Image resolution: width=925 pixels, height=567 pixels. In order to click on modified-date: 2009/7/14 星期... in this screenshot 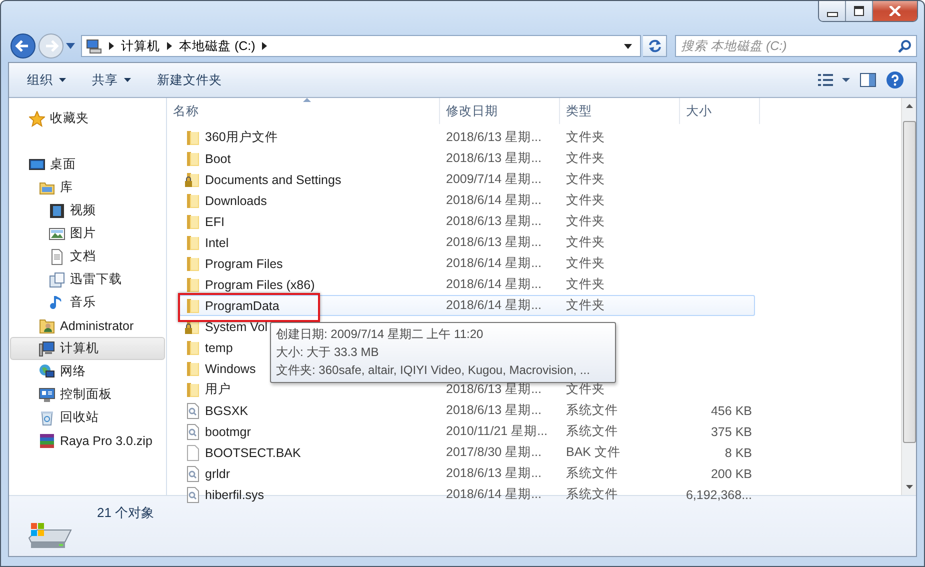, I will do `click(494, 179)`.